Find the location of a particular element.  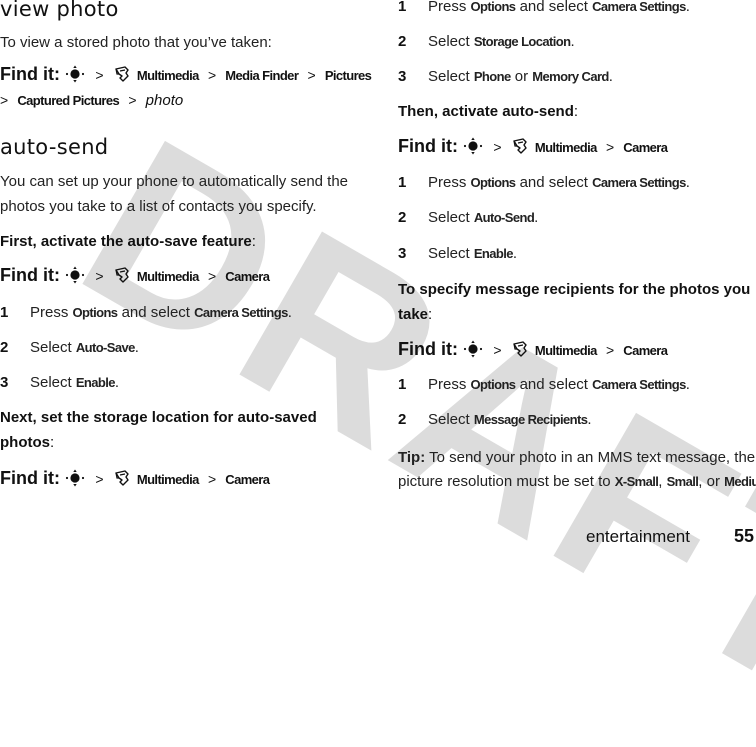

step-item: 2 Select Auto-Send. is located at coordinates (468, 217).